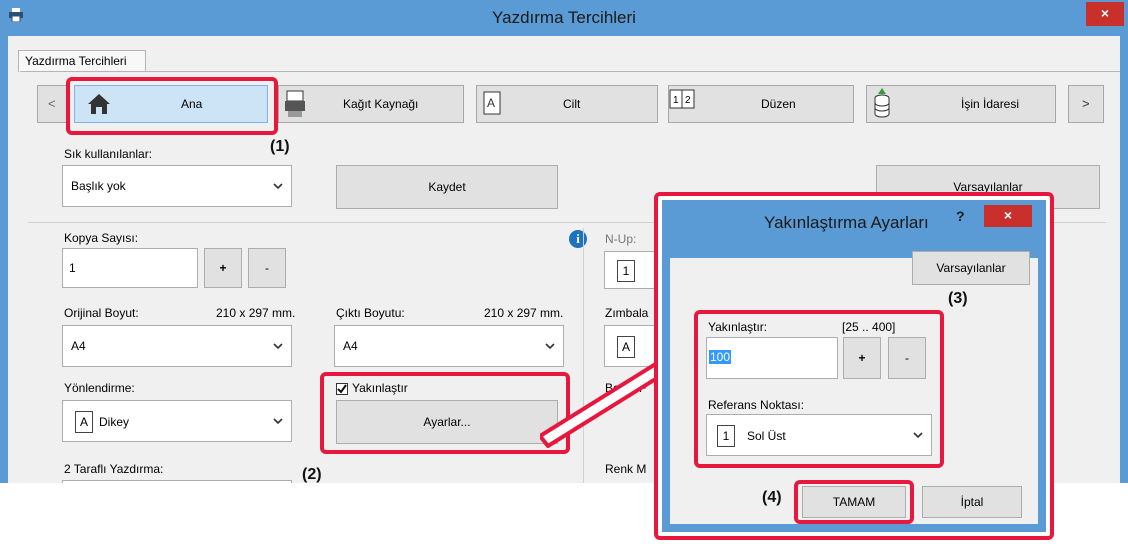 The image size is (1128, 544). What do you see at coordinates (256, 313) in the screenshot?
I see `original-size-dims: 210 x 297 mm.` at bounding box center [256, 313].